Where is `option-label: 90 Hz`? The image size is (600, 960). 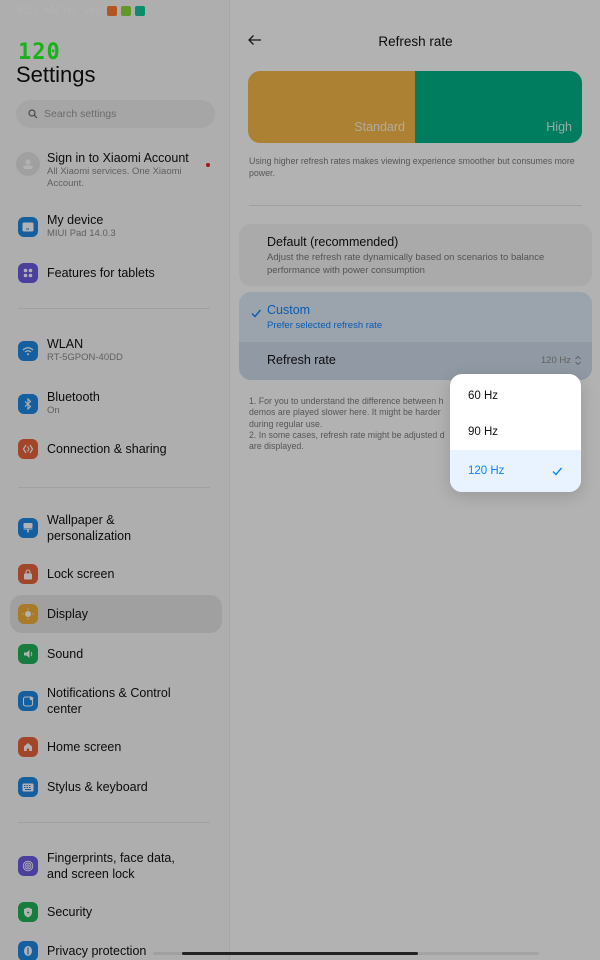 option-label: 90 Hz is located at coordinates (483, 432).